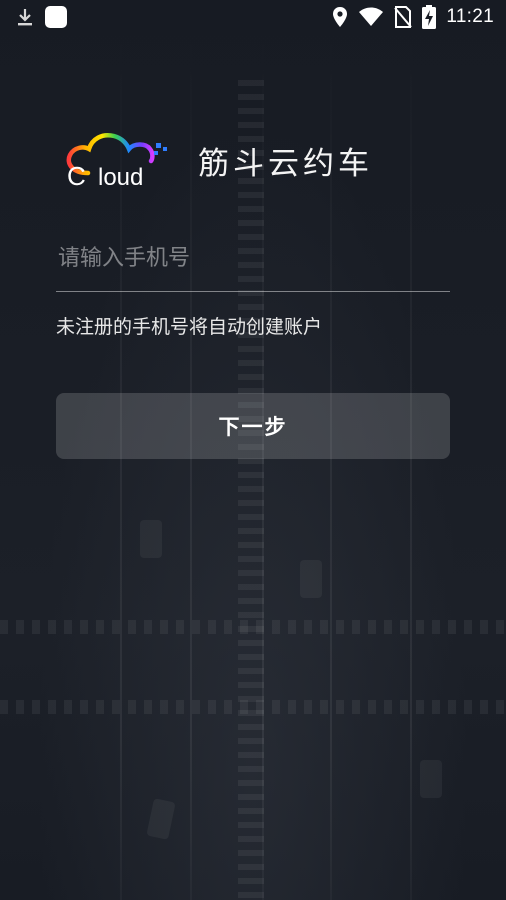  Describe the element at coordinates (285, 163) in the screenshot. I see `app-title: 筋斗云约车` at that location.